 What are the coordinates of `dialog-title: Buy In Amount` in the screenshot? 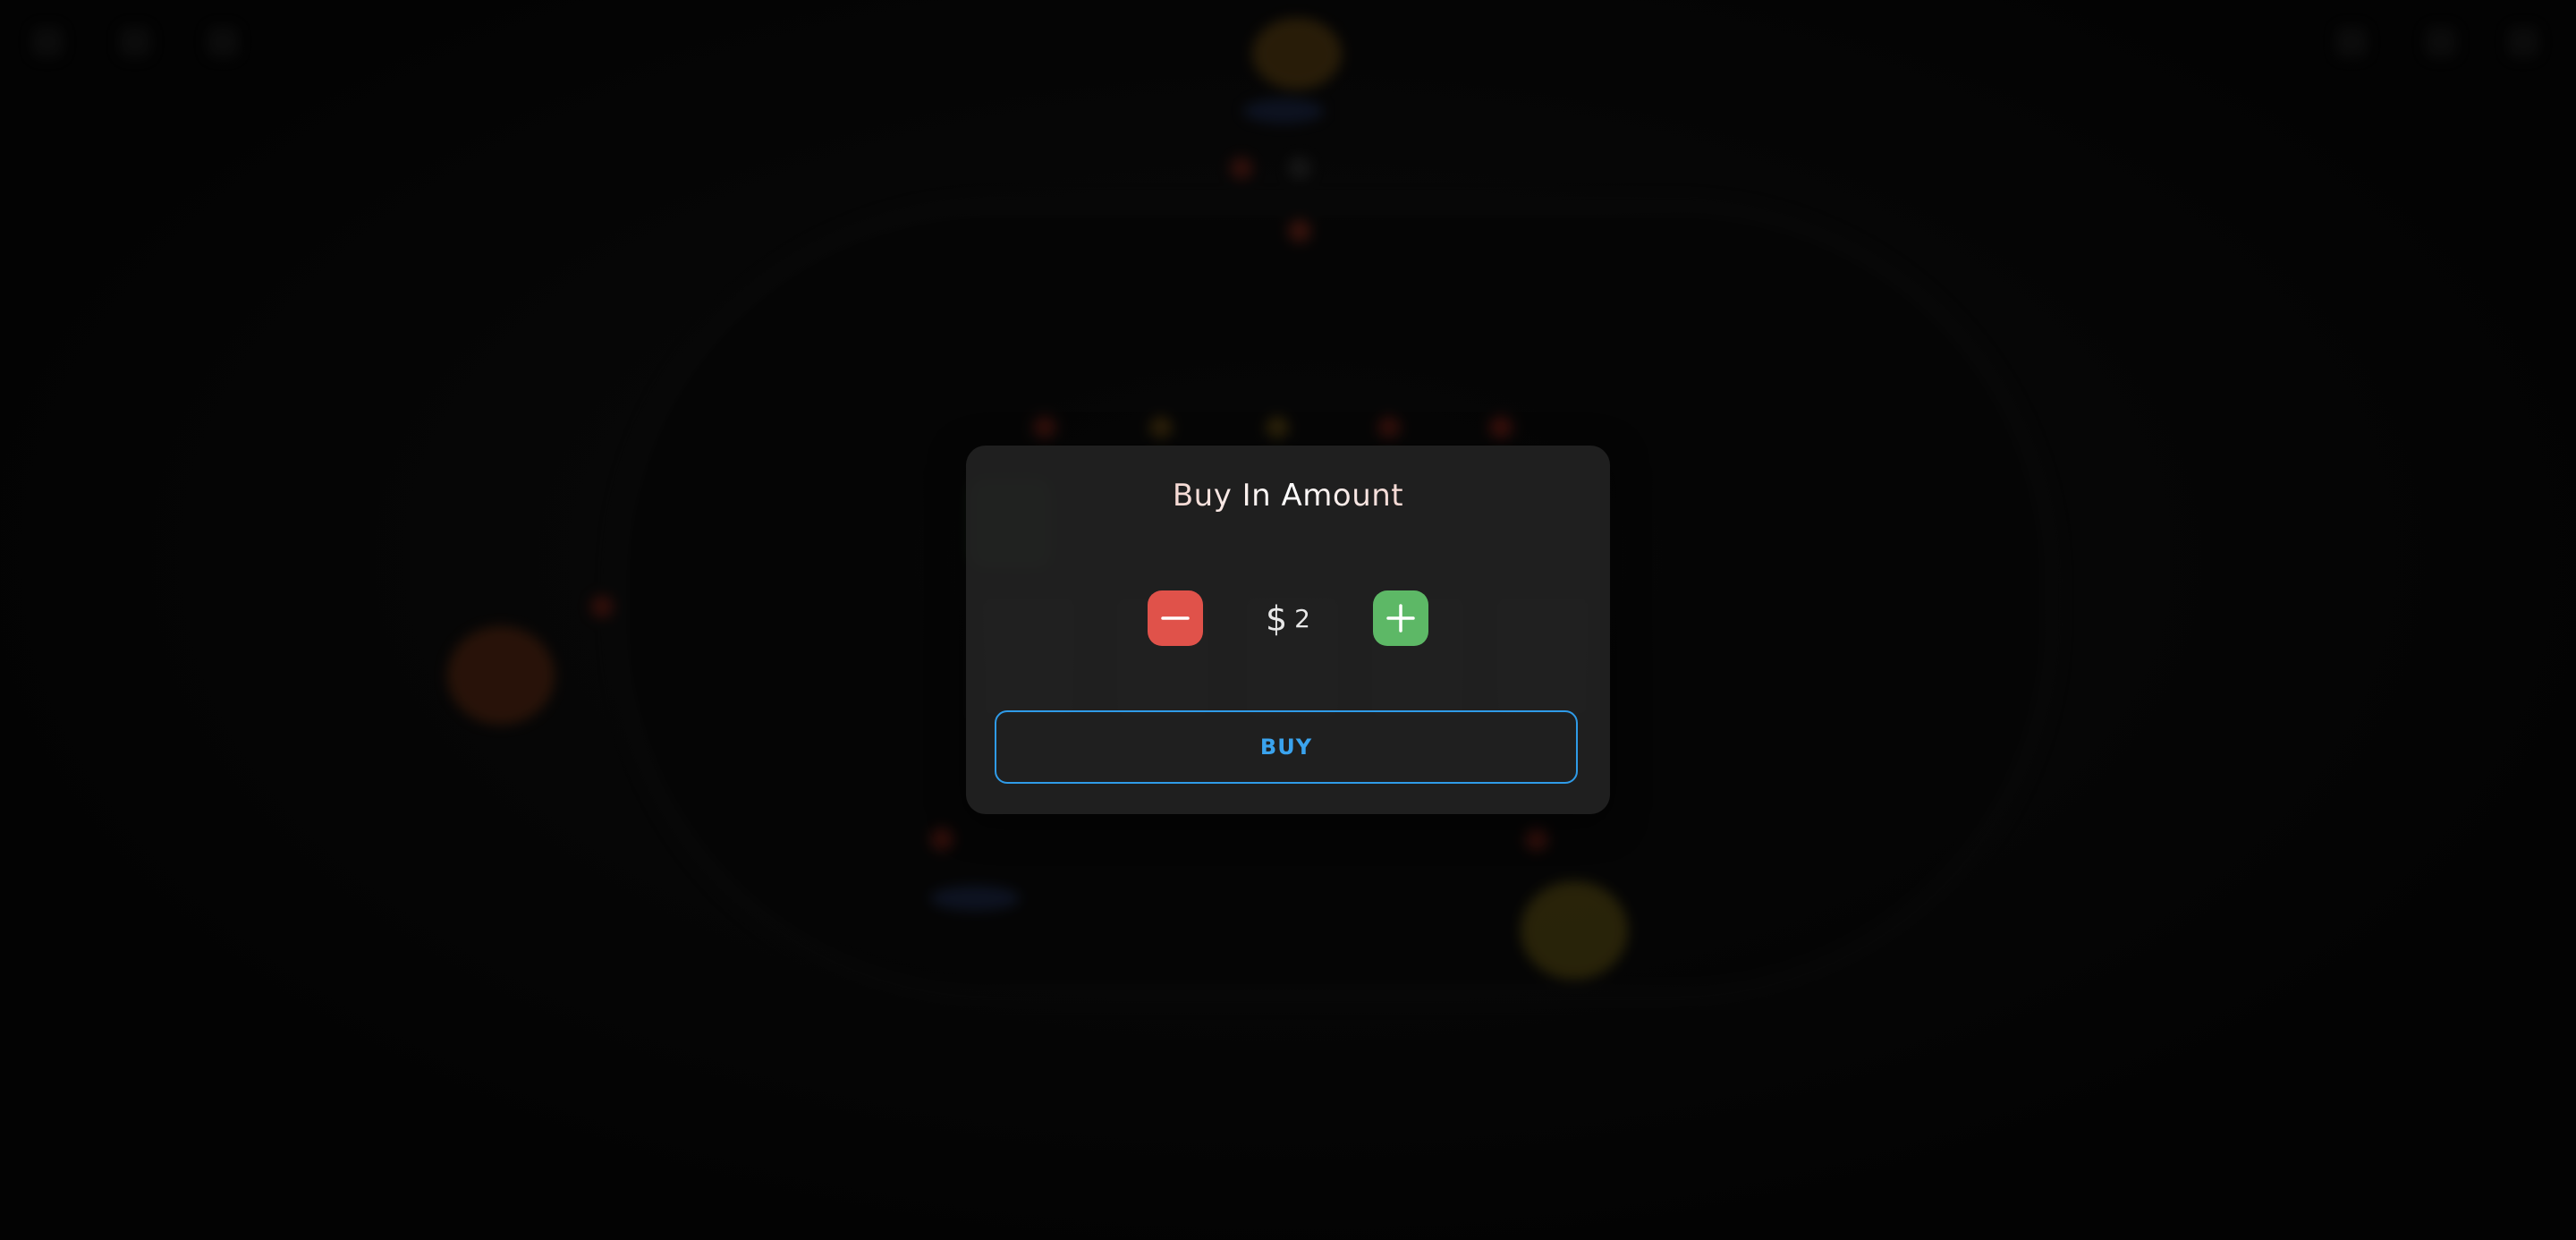 It's located at (1288, 496).